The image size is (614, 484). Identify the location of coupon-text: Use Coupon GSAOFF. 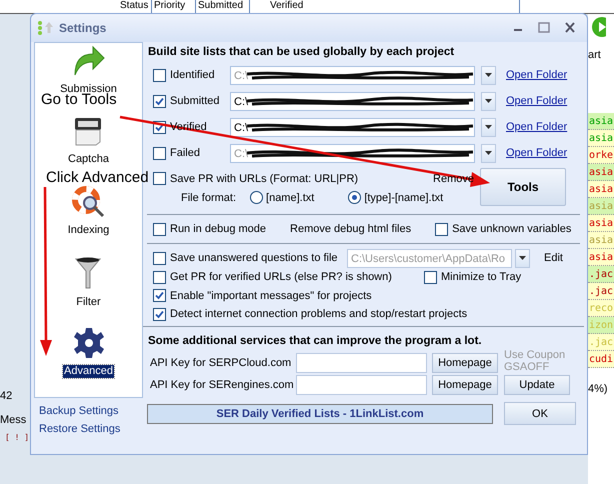
(535, 360).